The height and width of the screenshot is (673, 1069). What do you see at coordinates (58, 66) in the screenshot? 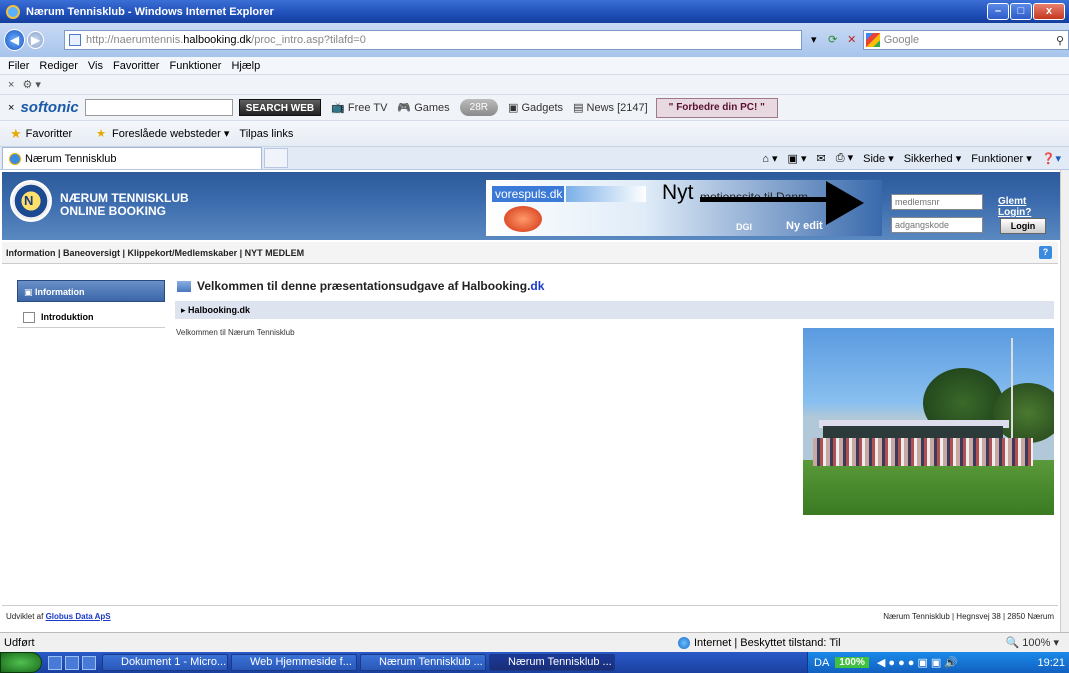
I see `menu-rediger: Rediger` at bounding box center [58, 66].